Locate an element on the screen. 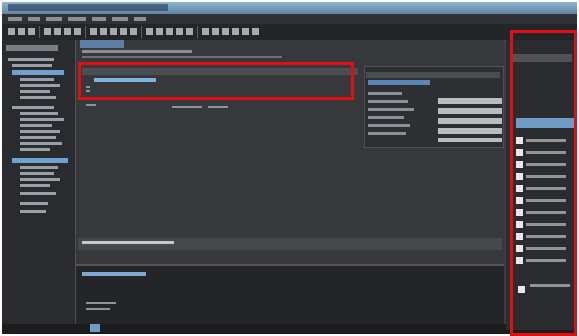 This screenshot has width=579, height=336. table-row is located at coordinates (91, 105).